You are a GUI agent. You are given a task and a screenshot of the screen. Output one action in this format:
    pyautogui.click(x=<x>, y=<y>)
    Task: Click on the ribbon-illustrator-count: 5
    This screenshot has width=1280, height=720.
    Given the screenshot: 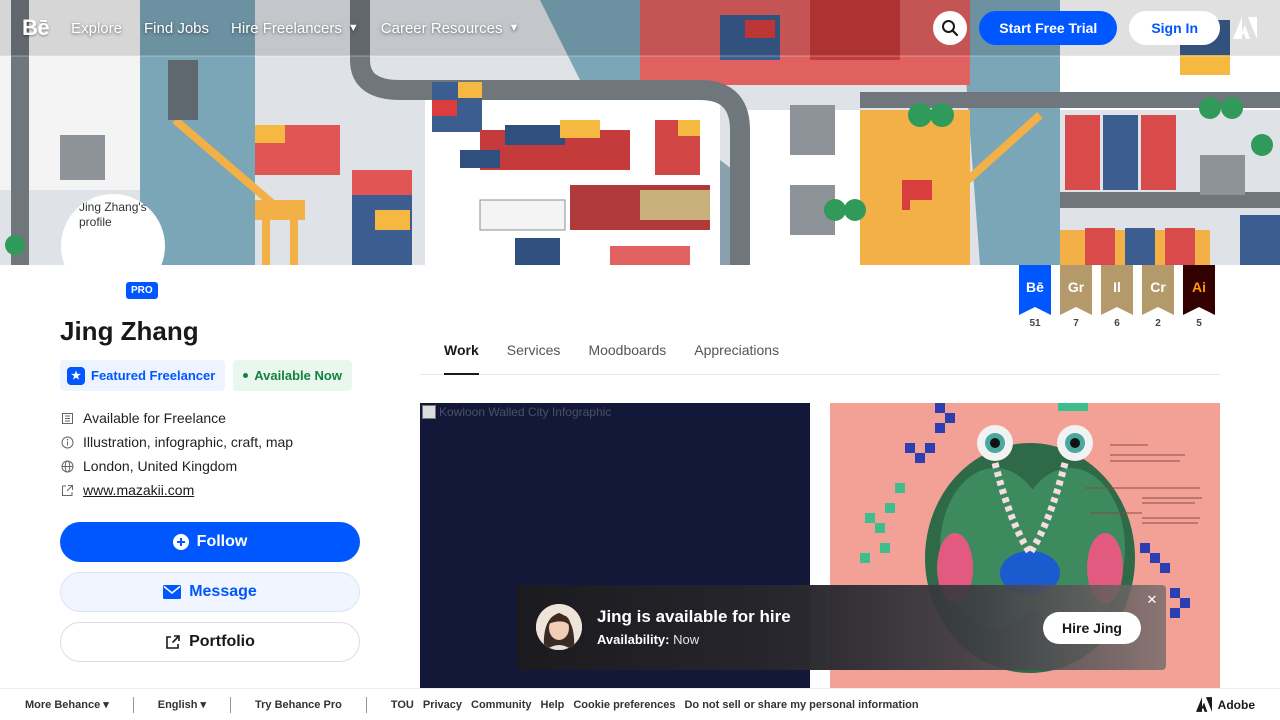 What is the action you would take?
    pyautogui.click(x=1199, y=323)
    